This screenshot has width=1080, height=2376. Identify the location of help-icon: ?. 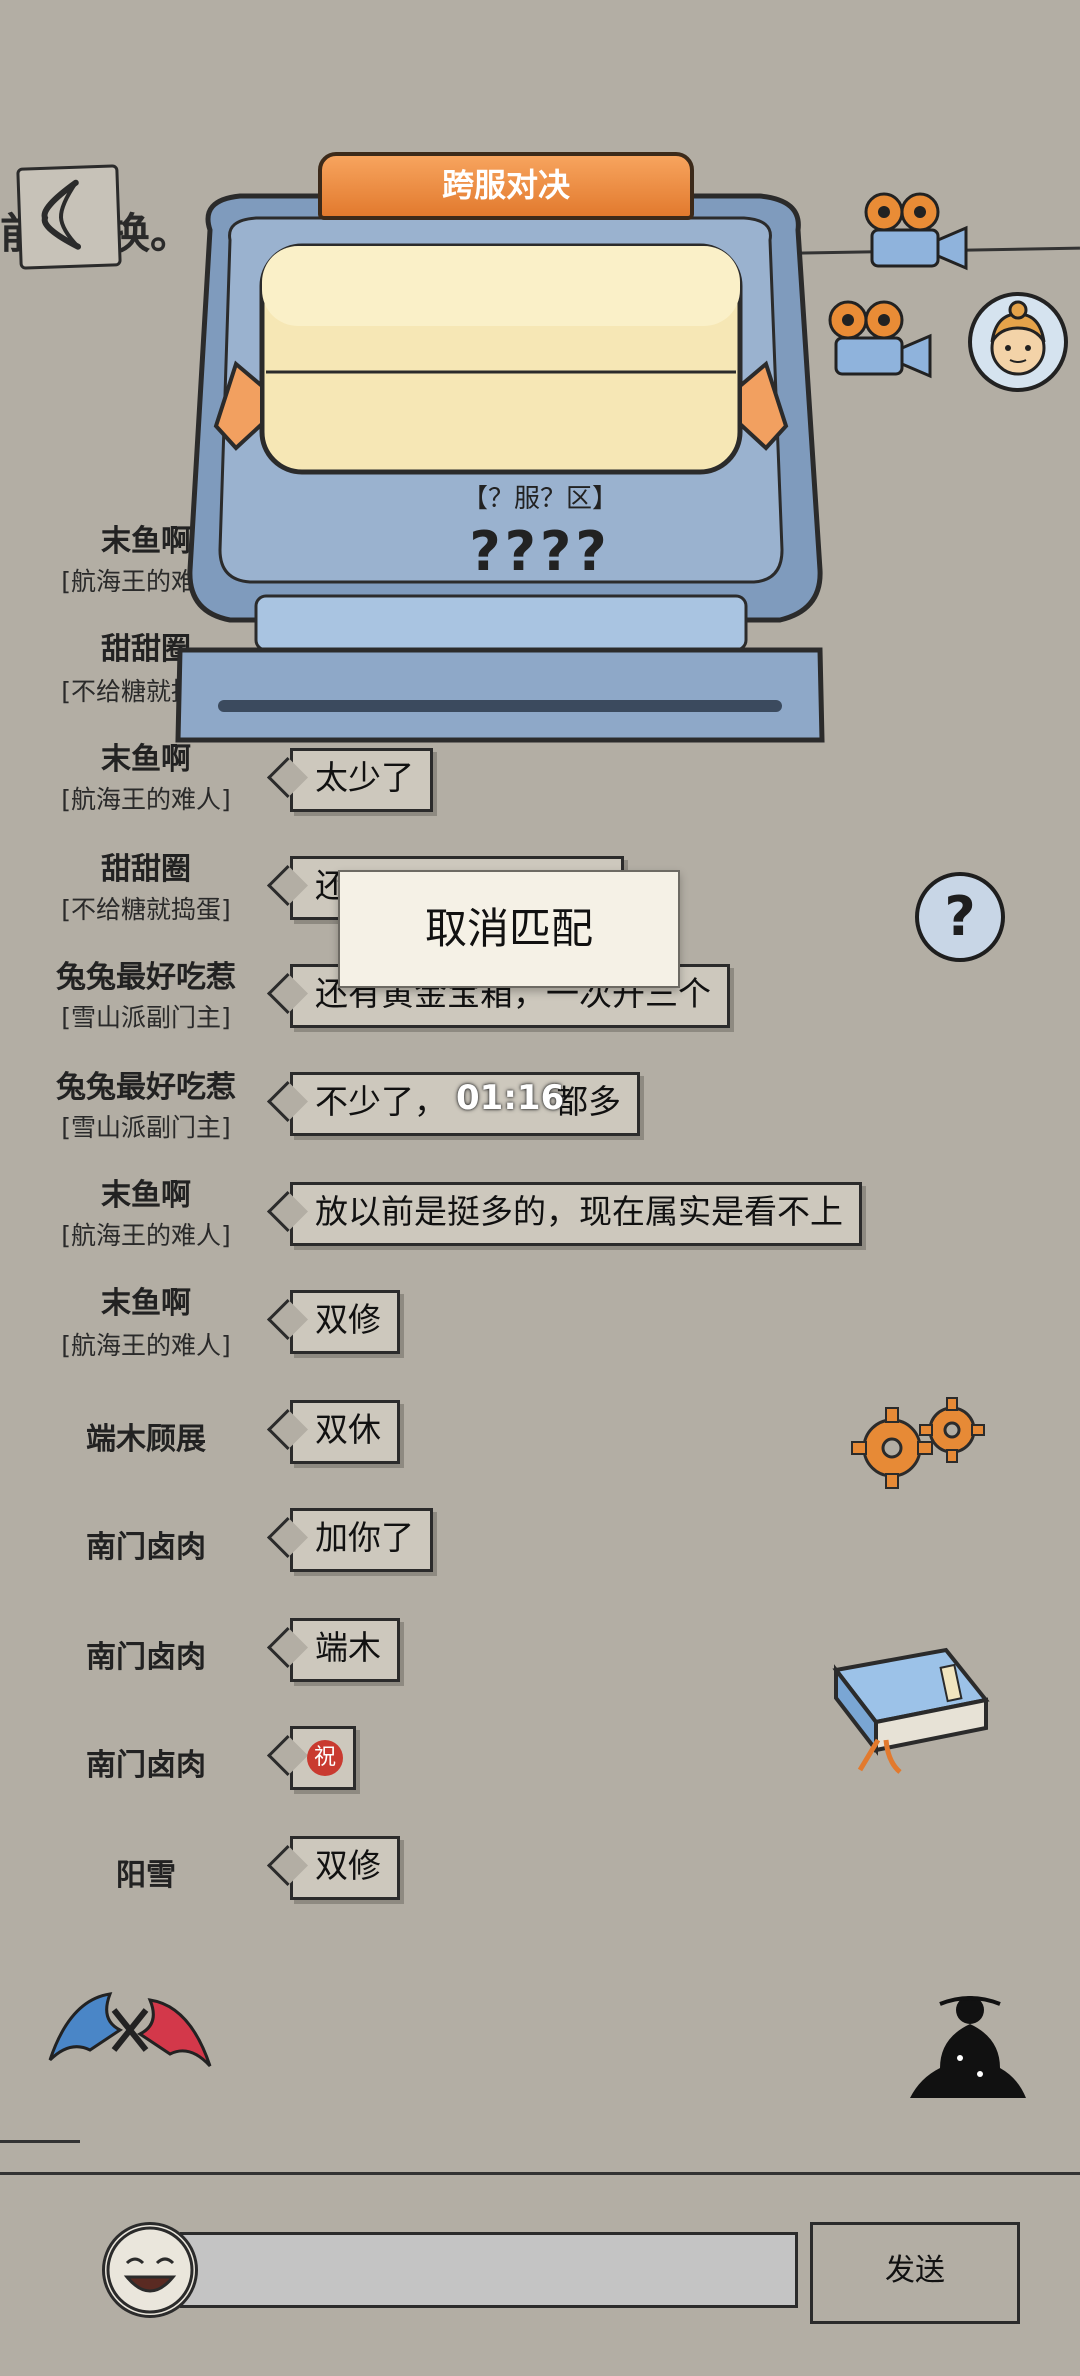
(960, 917).